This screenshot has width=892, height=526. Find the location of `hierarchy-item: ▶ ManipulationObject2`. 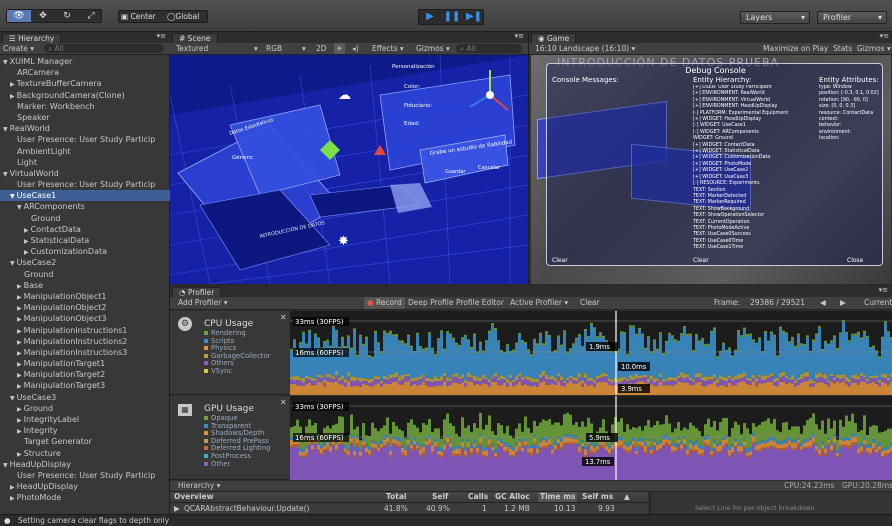

hierarchy-item: ▶ ManipulationObject2 is located at coordinates (85, 307).